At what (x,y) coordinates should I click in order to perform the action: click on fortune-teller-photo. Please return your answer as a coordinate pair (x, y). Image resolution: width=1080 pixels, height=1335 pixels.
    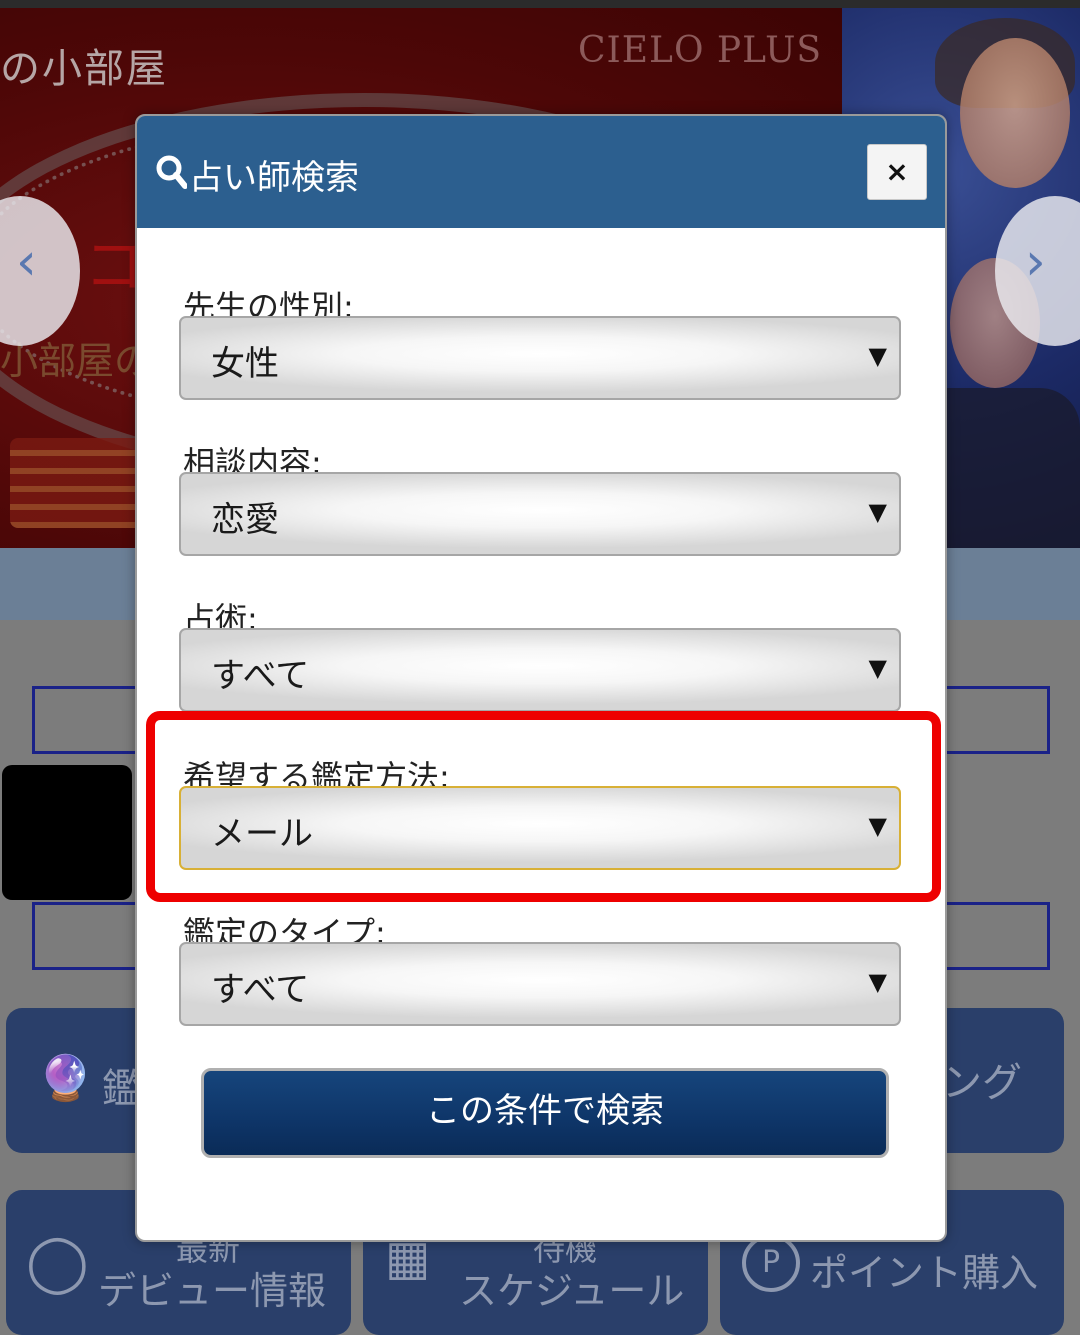
    Looking at the image, I should click on (1015, 113).